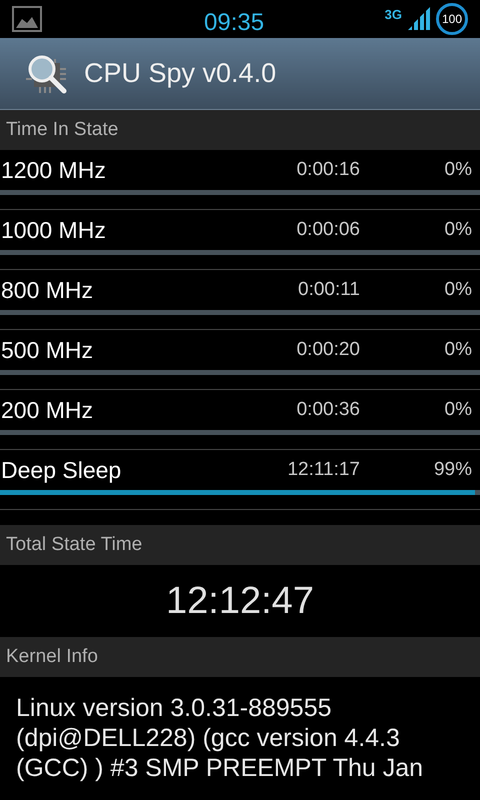 The image size is (480, 800). I want to click on magnifier-chip-icon, so click(47, 73).